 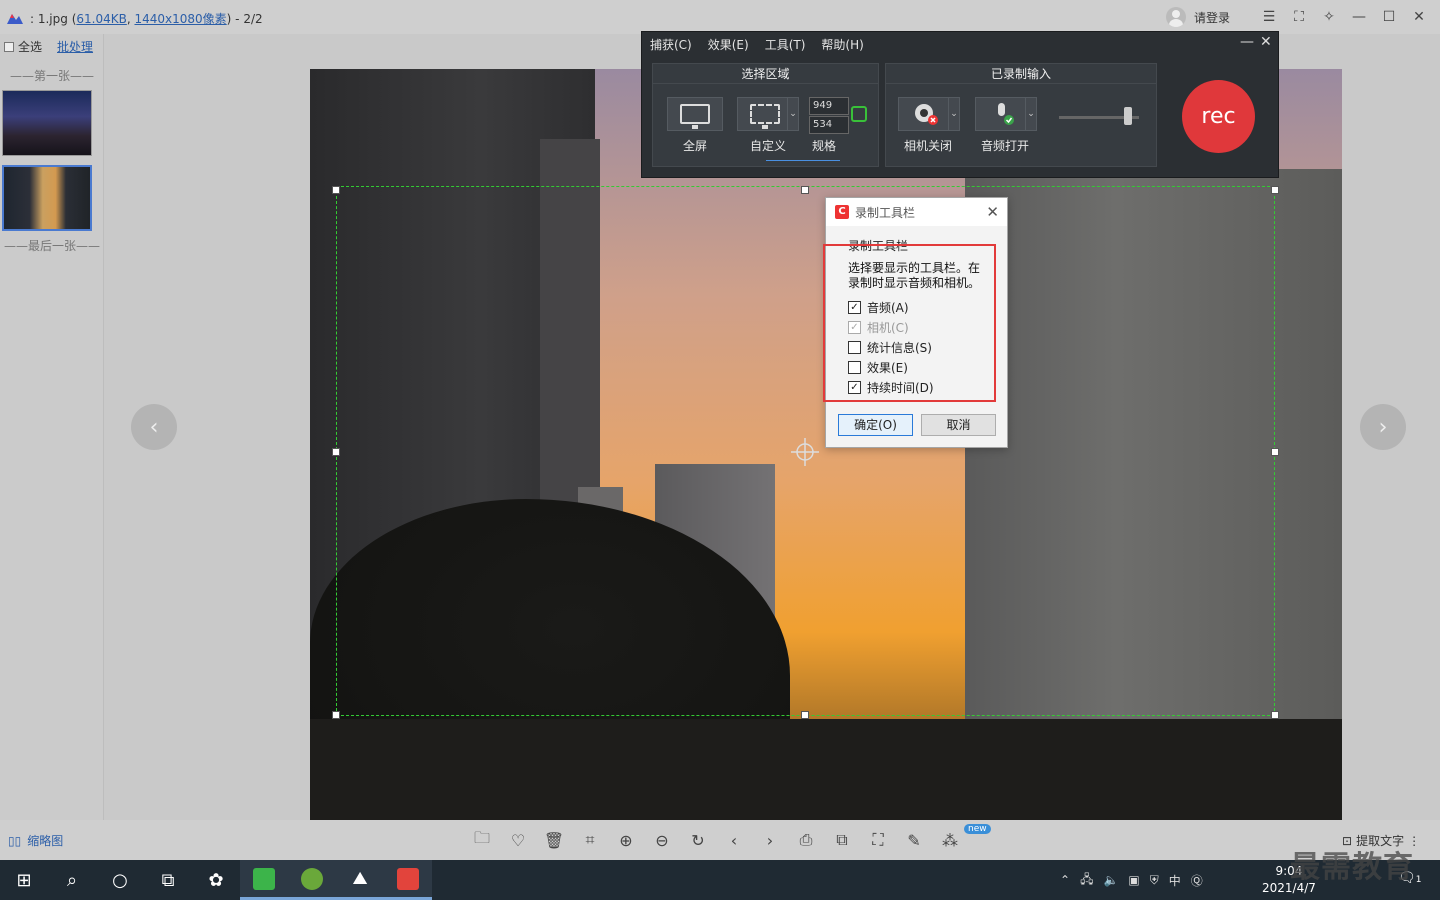 What do you see at coordinates (1128, 116) in the screenshot?
I see `volume-slider-knob` at bounding box center [1128, 116].